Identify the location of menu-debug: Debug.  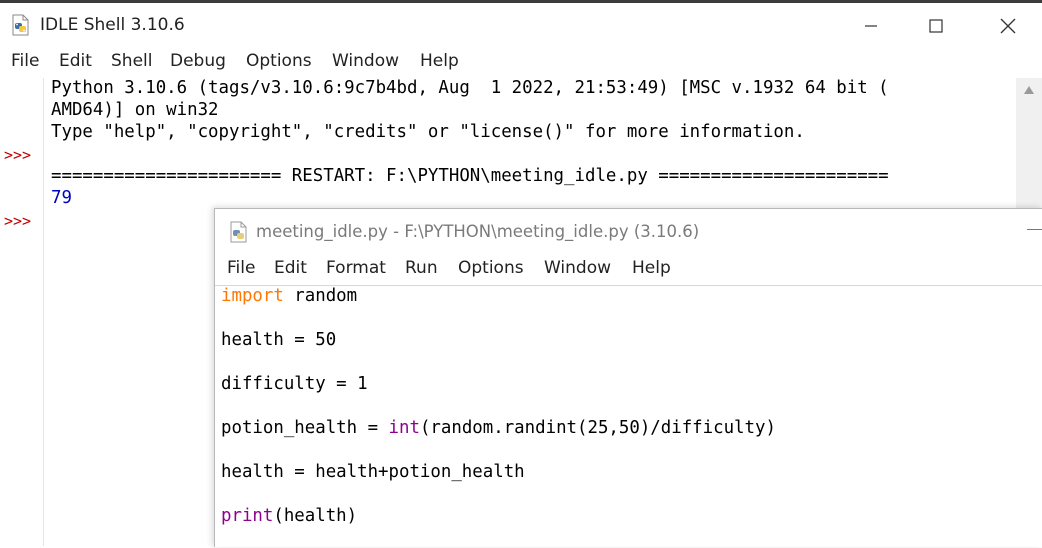
(198, 61).